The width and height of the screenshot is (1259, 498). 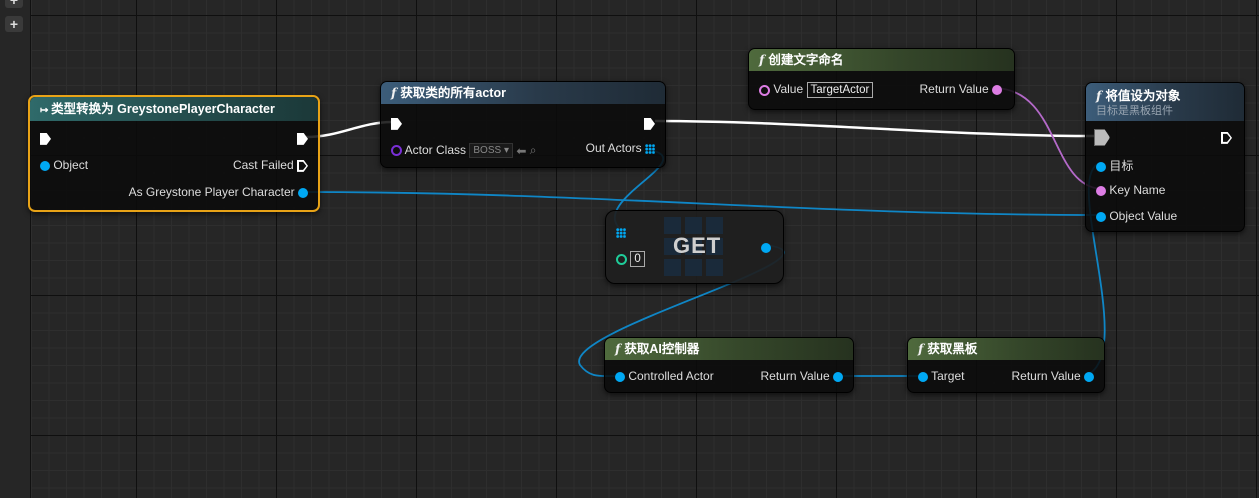 I want to click on blackboard-target-label: Target, so click(x=948, y=376).